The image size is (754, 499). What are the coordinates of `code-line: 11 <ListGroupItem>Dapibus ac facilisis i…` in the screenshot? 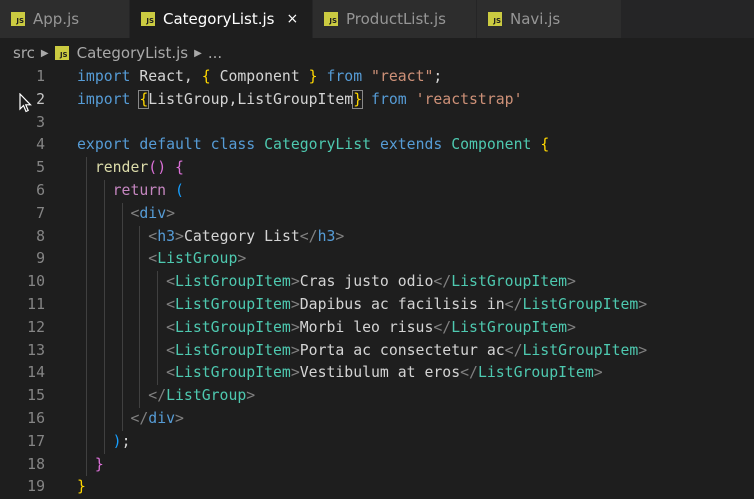 It's located at (377, 305).